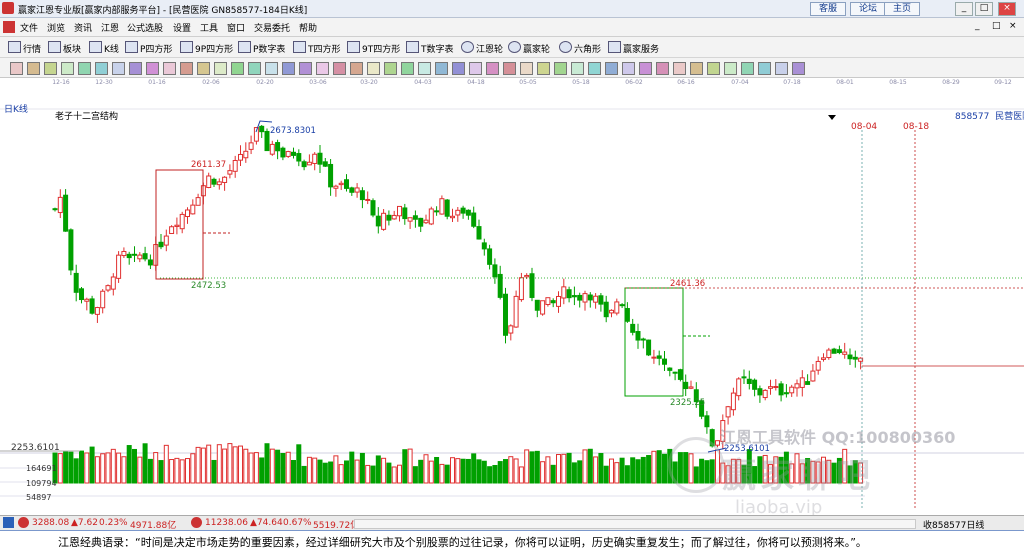 This screenshot has height=552, width=1024. What do you see at coordinates (356, 68) in the screenshot?
I see `draw-tool-21-icon` at bounding box center [356, 68].